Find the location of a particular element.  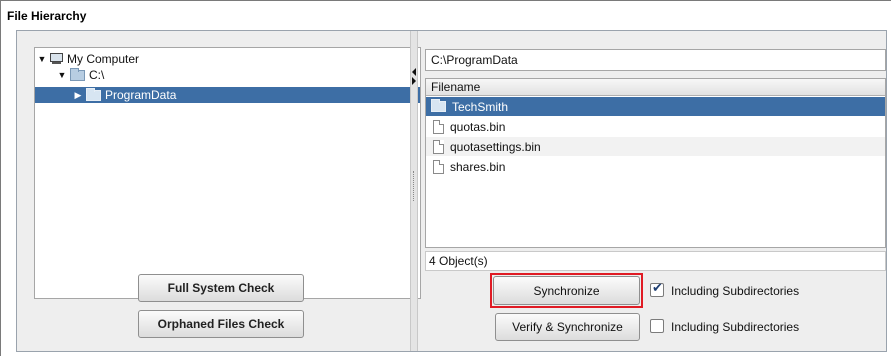

including-subdirectories-label-1: Including Subdirectories is located at coordinates (735, 291).